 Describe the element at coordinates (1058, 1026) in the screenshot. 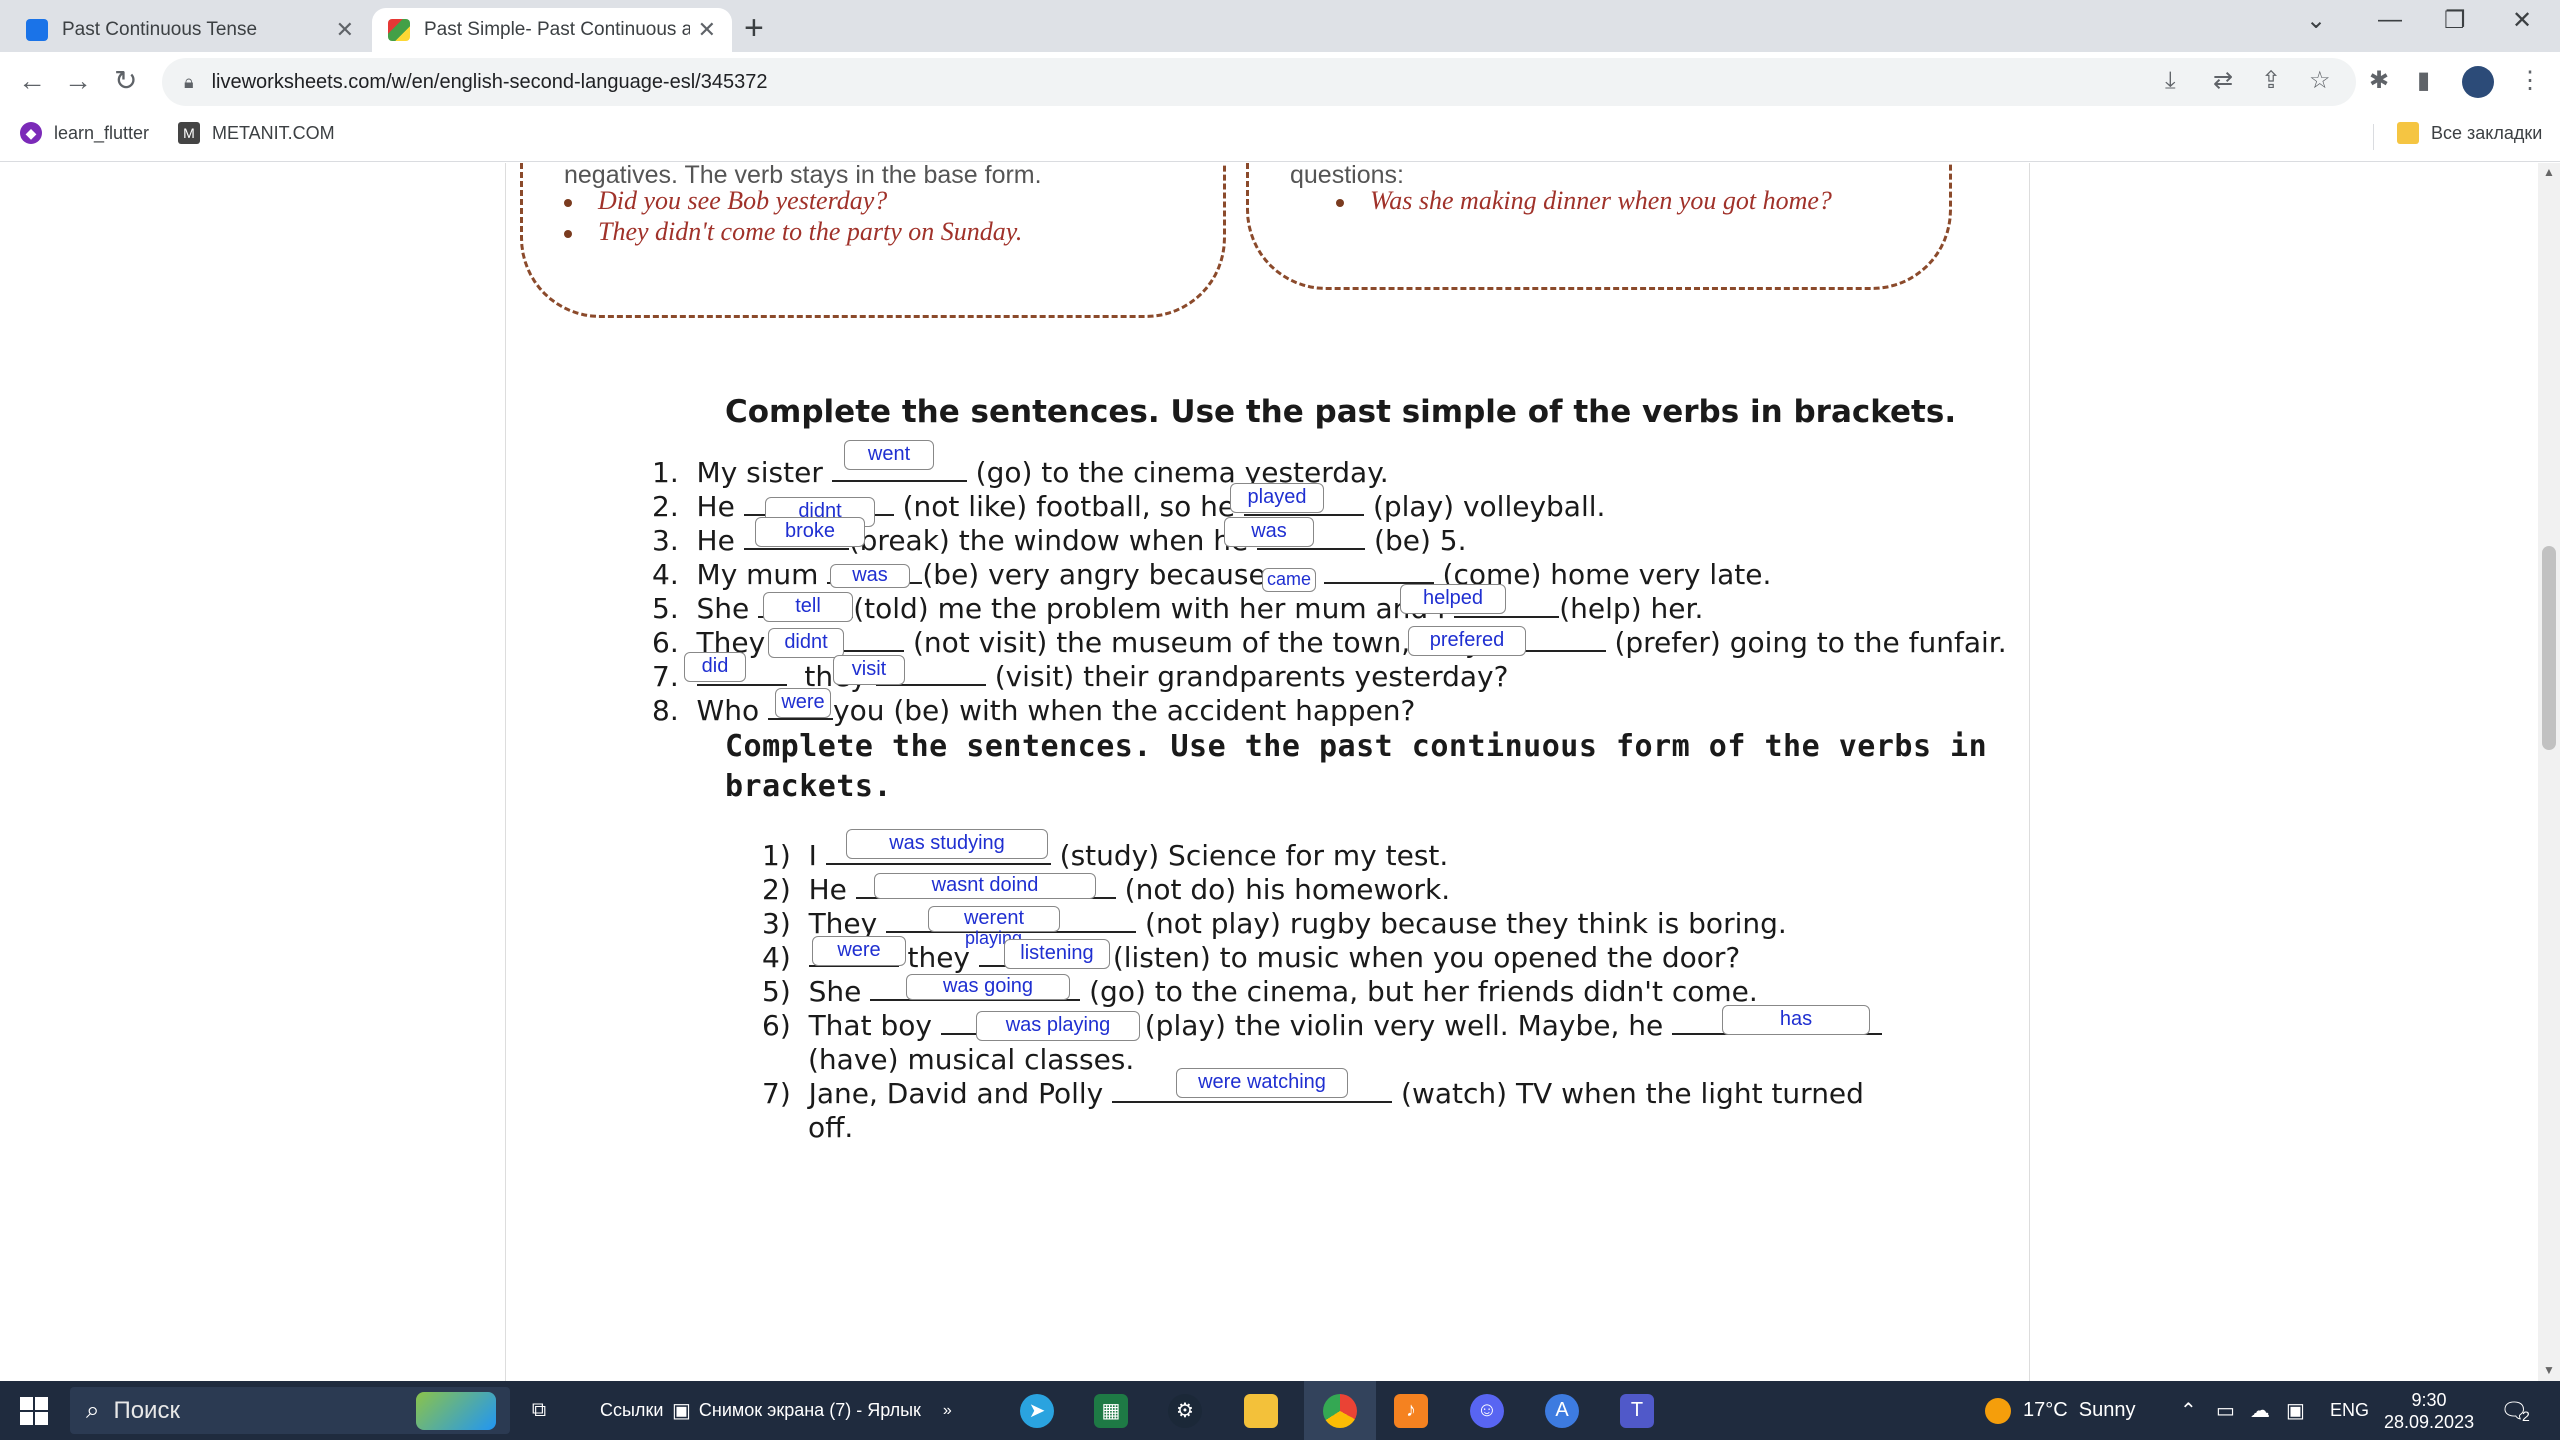

I see `answer-input: was playing` at that location.